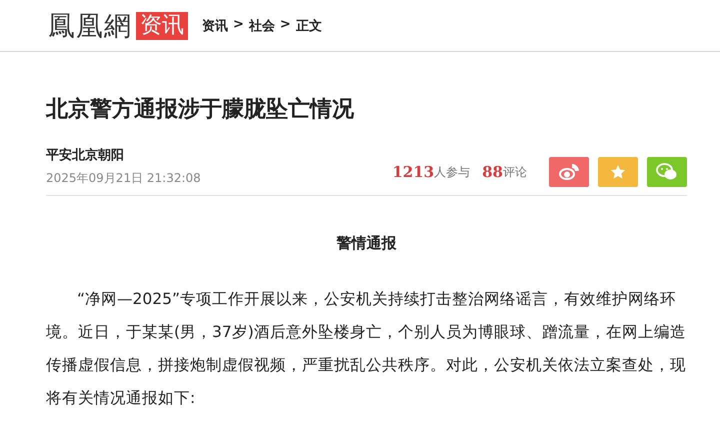 The width and height of the screenshot is (720, 428). I want to click on star-icon, so click(618, 172).